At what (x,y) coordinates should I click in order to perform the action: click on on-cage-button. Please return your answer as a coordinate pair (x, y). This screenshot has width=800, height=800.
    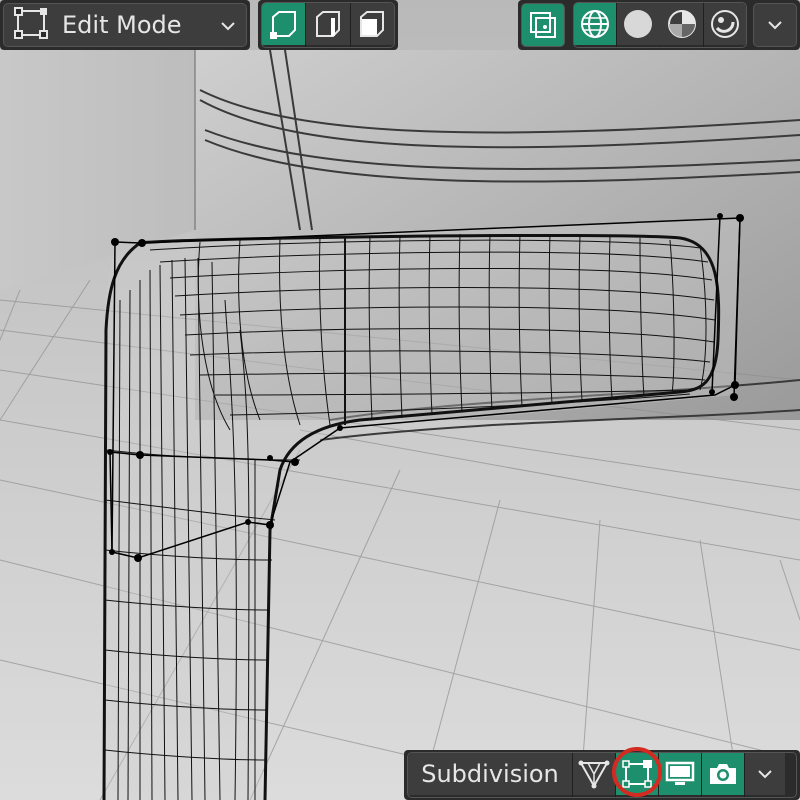
    Looking at the image, I should click on (594, 774).